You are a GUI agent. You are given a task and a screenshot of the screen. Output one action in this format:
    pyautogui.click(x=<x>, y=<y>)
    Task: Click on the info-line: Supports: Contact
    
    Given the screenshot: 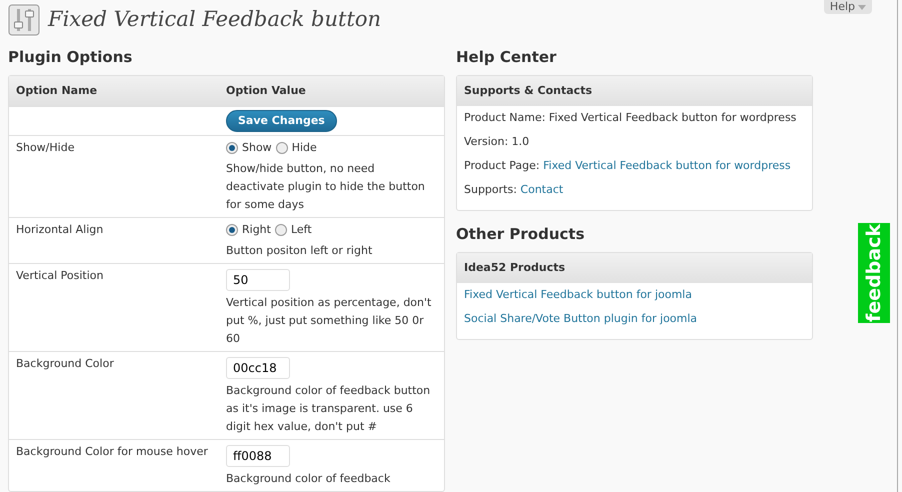 What is the action you would take?
    pyautogui.click(x=514, y=190)
    